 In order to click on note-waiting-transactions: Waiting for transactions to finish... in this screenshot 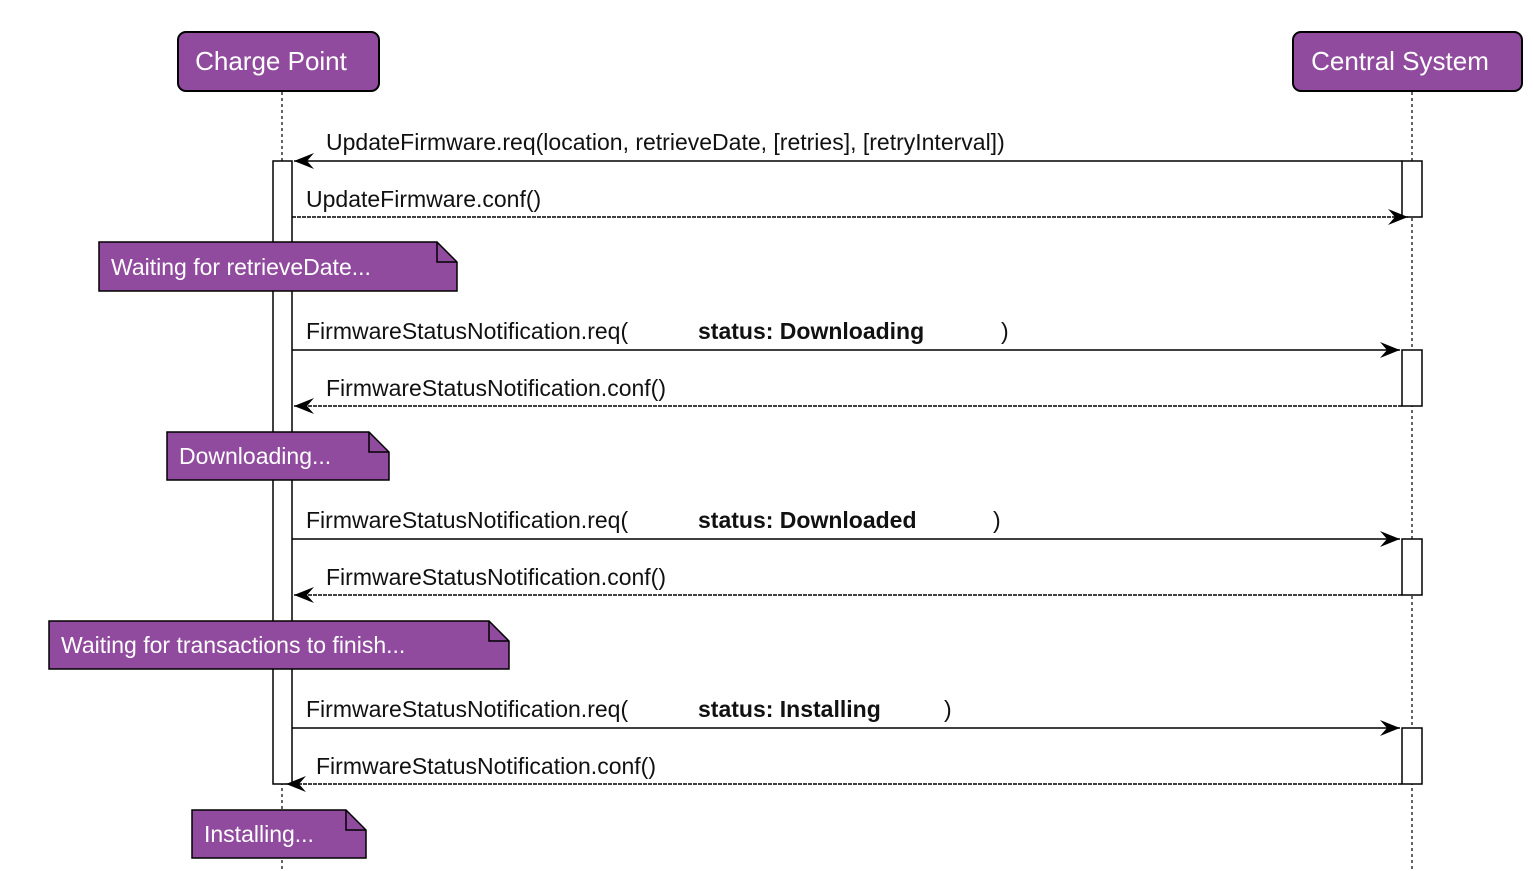, I will do `click(279, 645)`.